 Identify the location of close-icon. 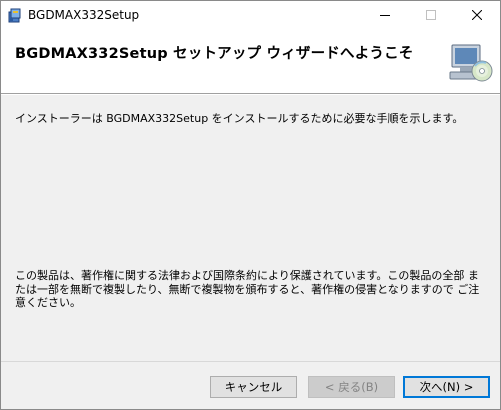
(477, 15).